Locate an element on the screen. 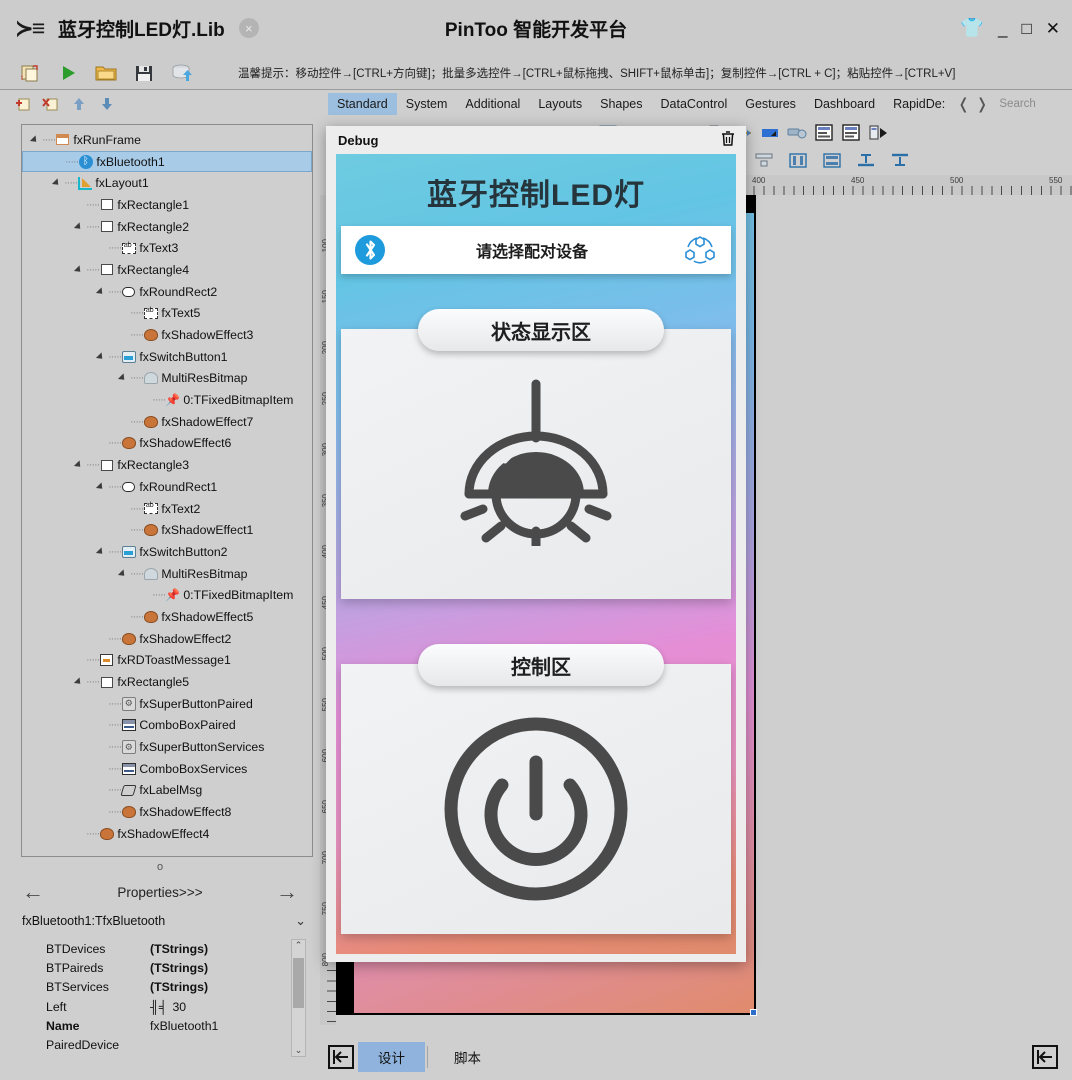  align-top-icon is located at coordinates (866, 160).